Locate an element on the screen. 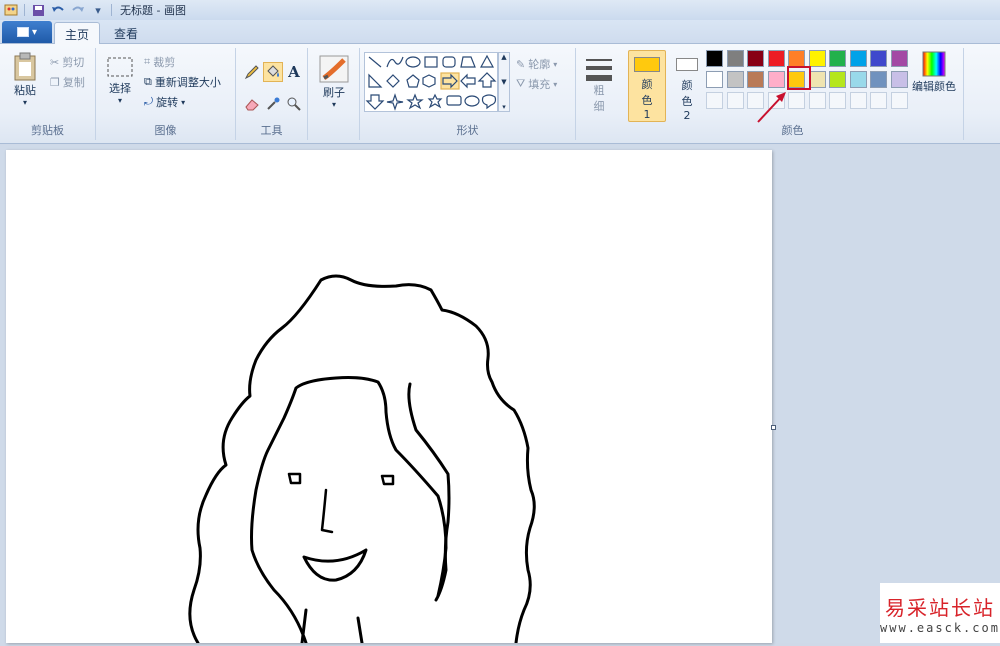 The width and height of the screenshot is (1000, 646). paint-app-icon is located at coordinates (11, 10).